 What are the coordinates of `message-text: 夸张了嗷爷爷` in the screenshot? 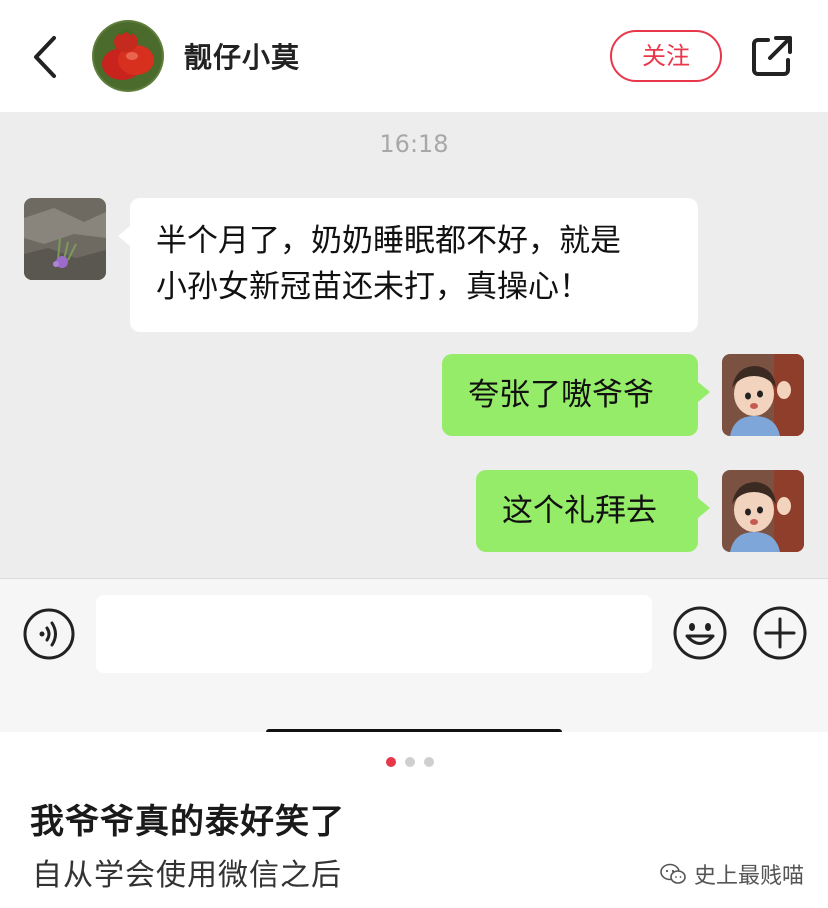 It's located at (561, 395).